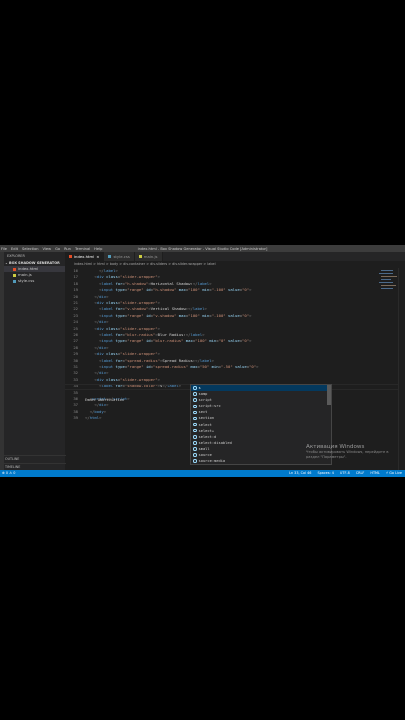 The width and height of the screenshot is (405, 720). Describe the element at coordinates (35, 458) in the screenshot. I see `outline-section: OUTLINE` at that location.